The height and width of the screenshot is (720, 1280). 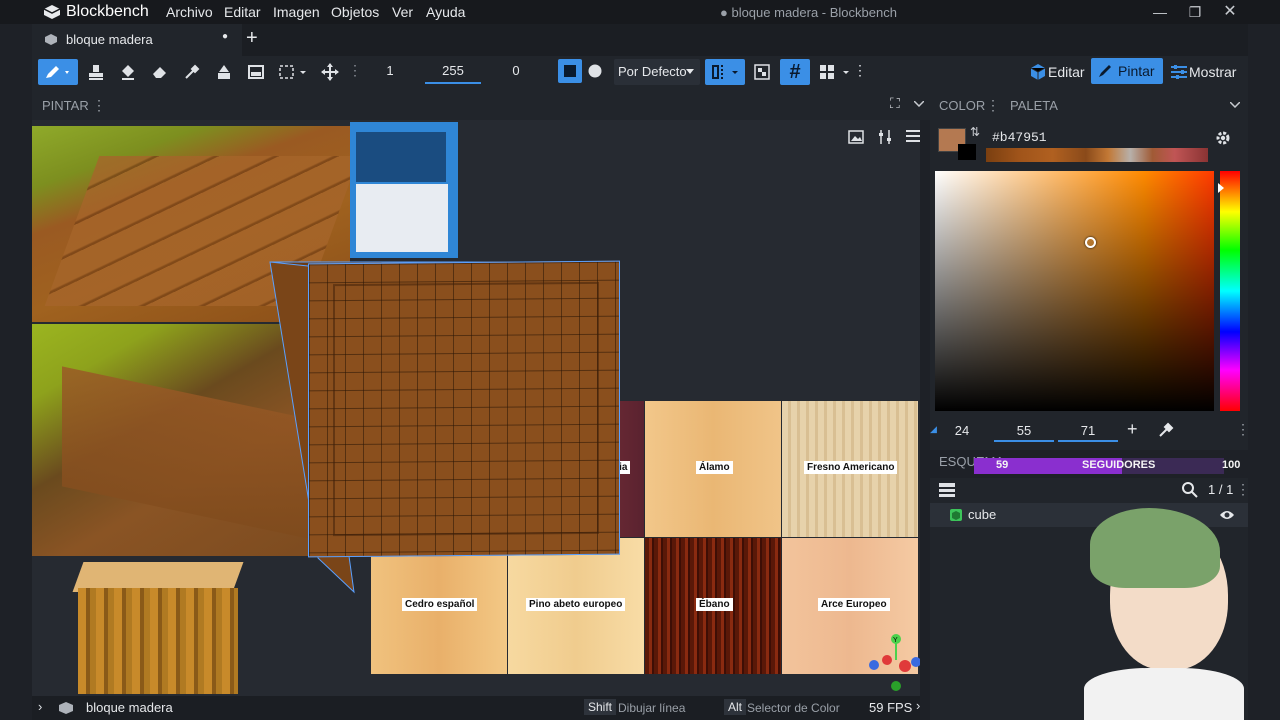 I want to click on outliner-more-icon: ⋮, so click(x=1243, y=489).